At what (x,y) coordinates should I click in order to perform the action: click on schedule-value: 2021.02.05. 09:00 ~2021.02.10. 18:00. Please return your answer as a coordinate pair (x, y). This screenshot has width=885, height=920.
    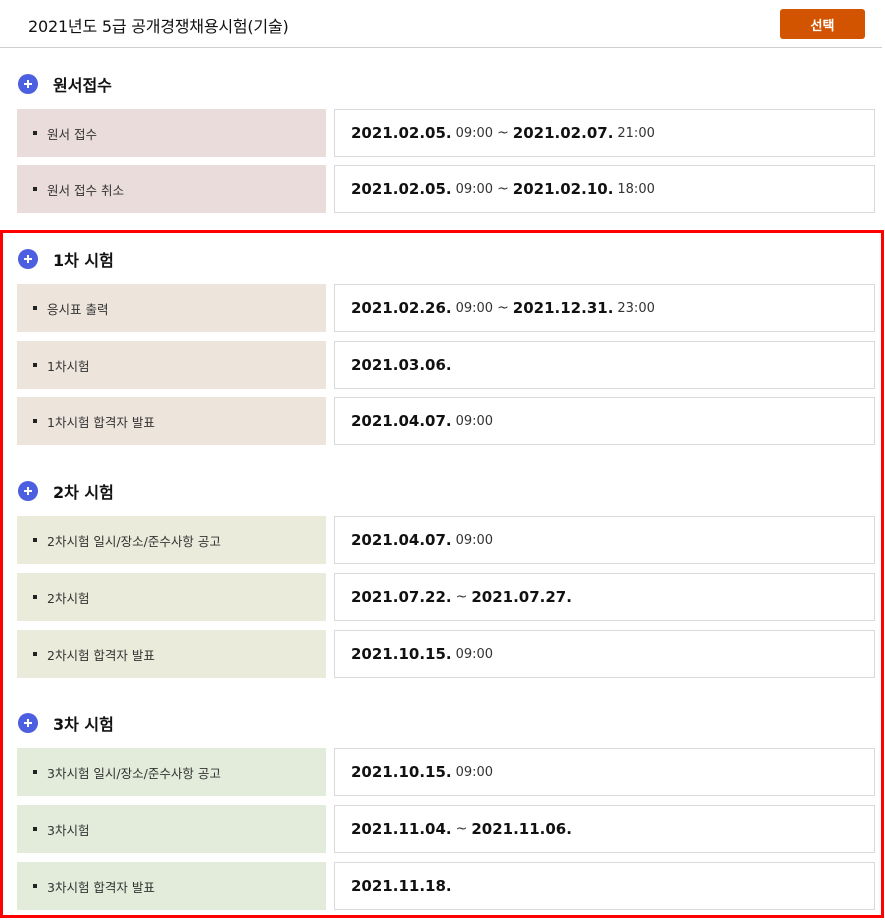
    Looking at the image, I should click on (604, 189).